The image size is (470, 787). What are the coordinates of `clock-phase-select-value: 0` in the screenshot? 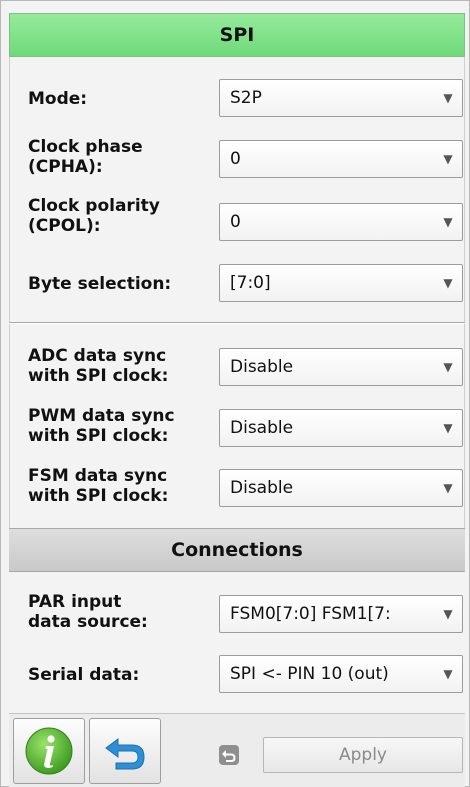 It's located at (235, 159).